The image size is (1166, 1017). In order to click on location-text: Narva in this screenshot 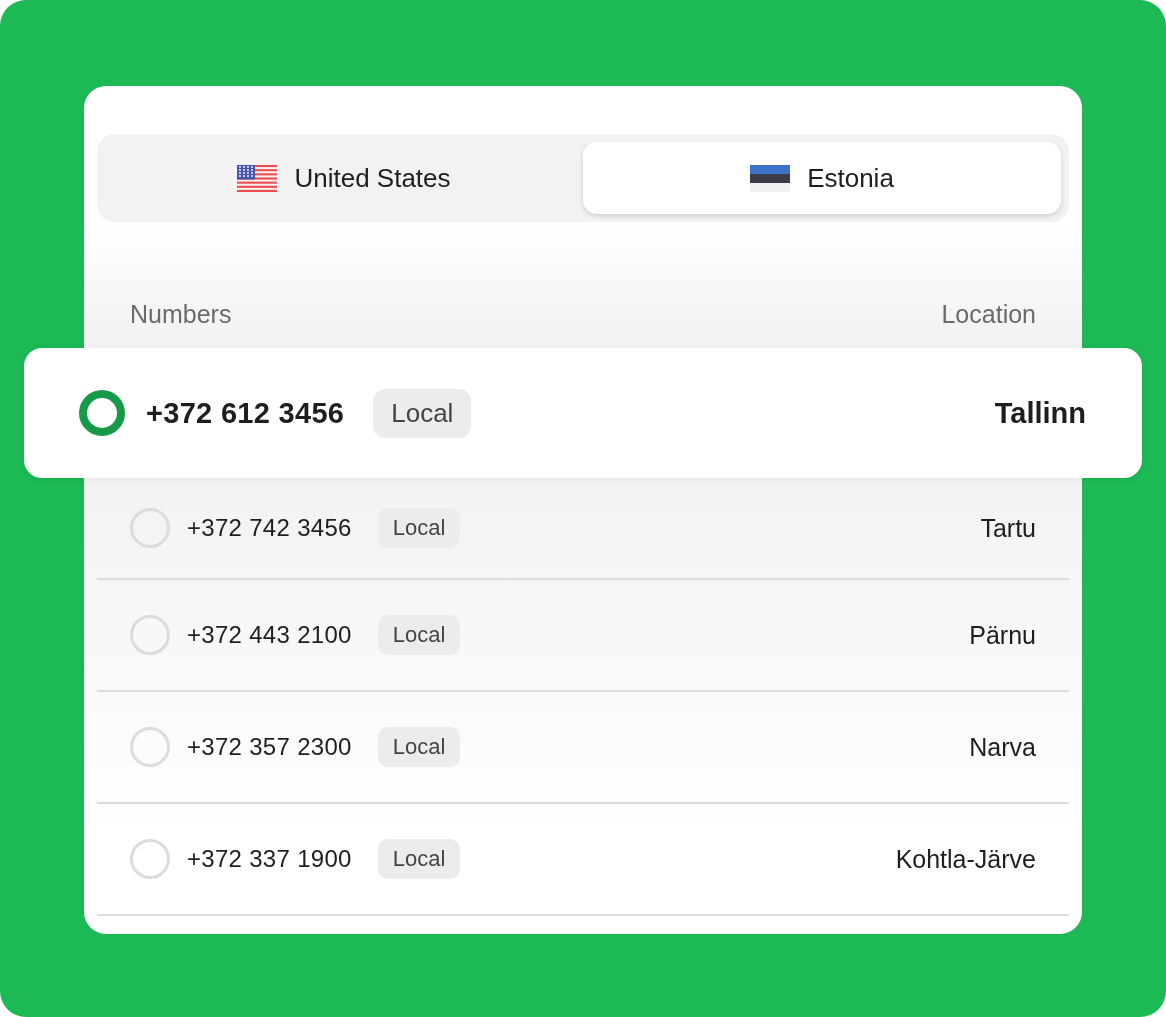, I will do `click(1002, 747)`.